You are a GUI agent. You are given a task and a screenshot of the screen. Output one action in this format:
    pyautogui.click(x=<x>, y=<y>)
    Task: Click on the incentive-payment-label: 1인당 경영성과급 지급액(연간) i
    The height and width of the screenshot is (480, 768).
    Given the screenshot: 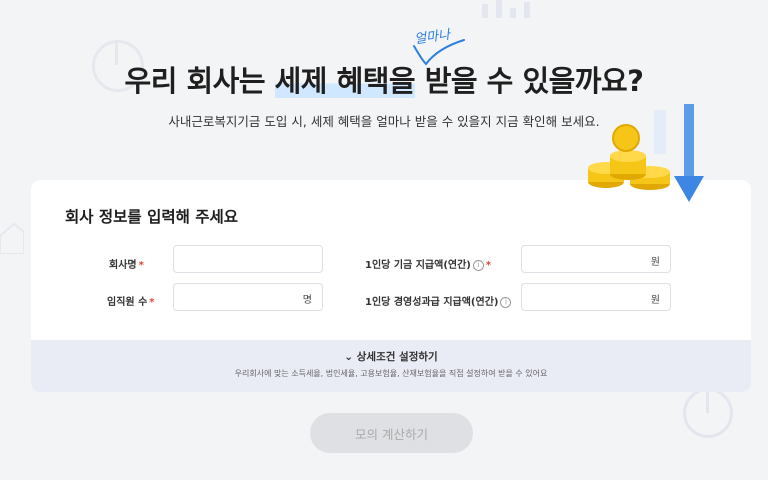 What is the action you would take?
    pyautogui.click(x=438, y=300)
    